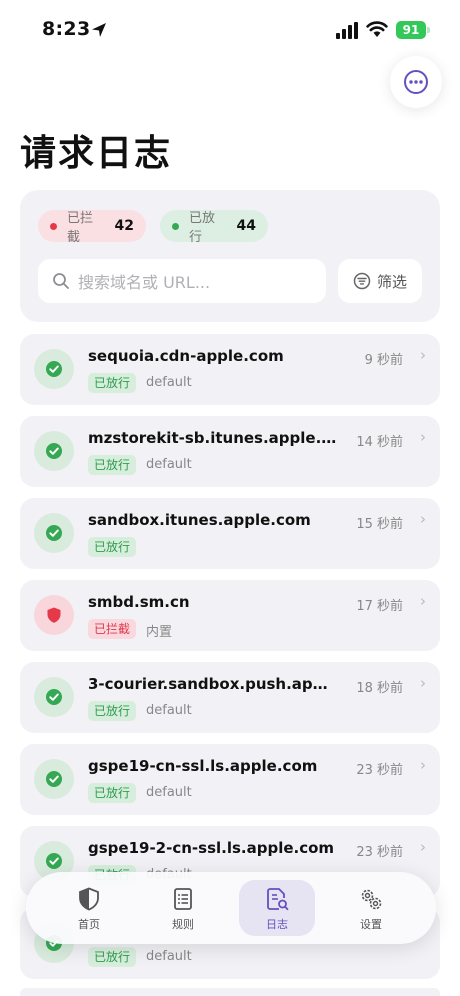 The height and width of the screenshot is (996, 460). What do you see at coordinates (124, 226) in the screenshot?
I see `blocked-count: 42` at bounding box center [124, 226].